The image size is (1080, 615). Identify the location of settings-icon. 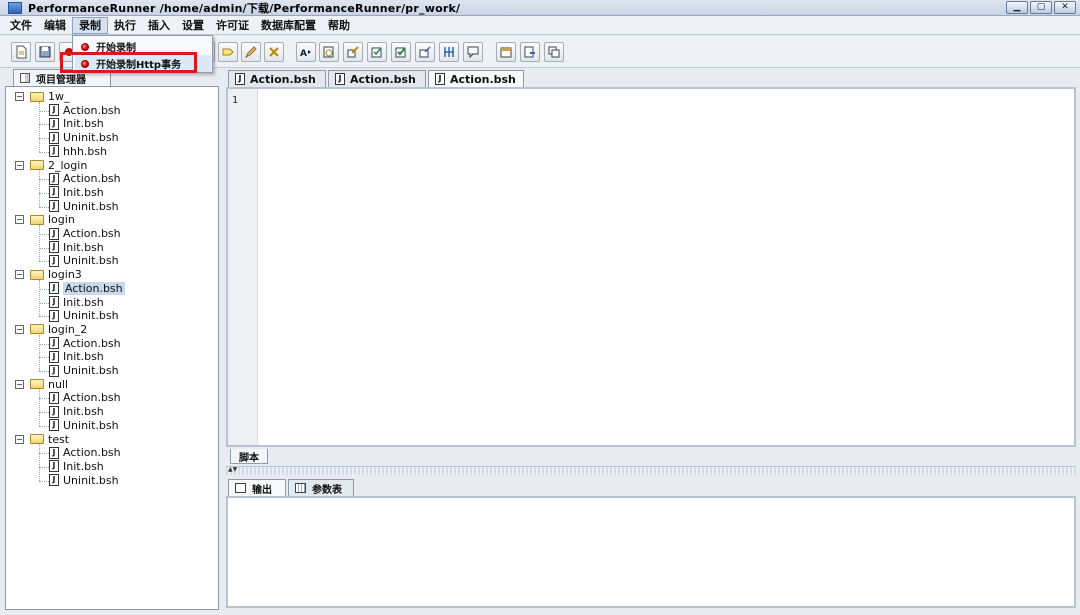
(506, 52).